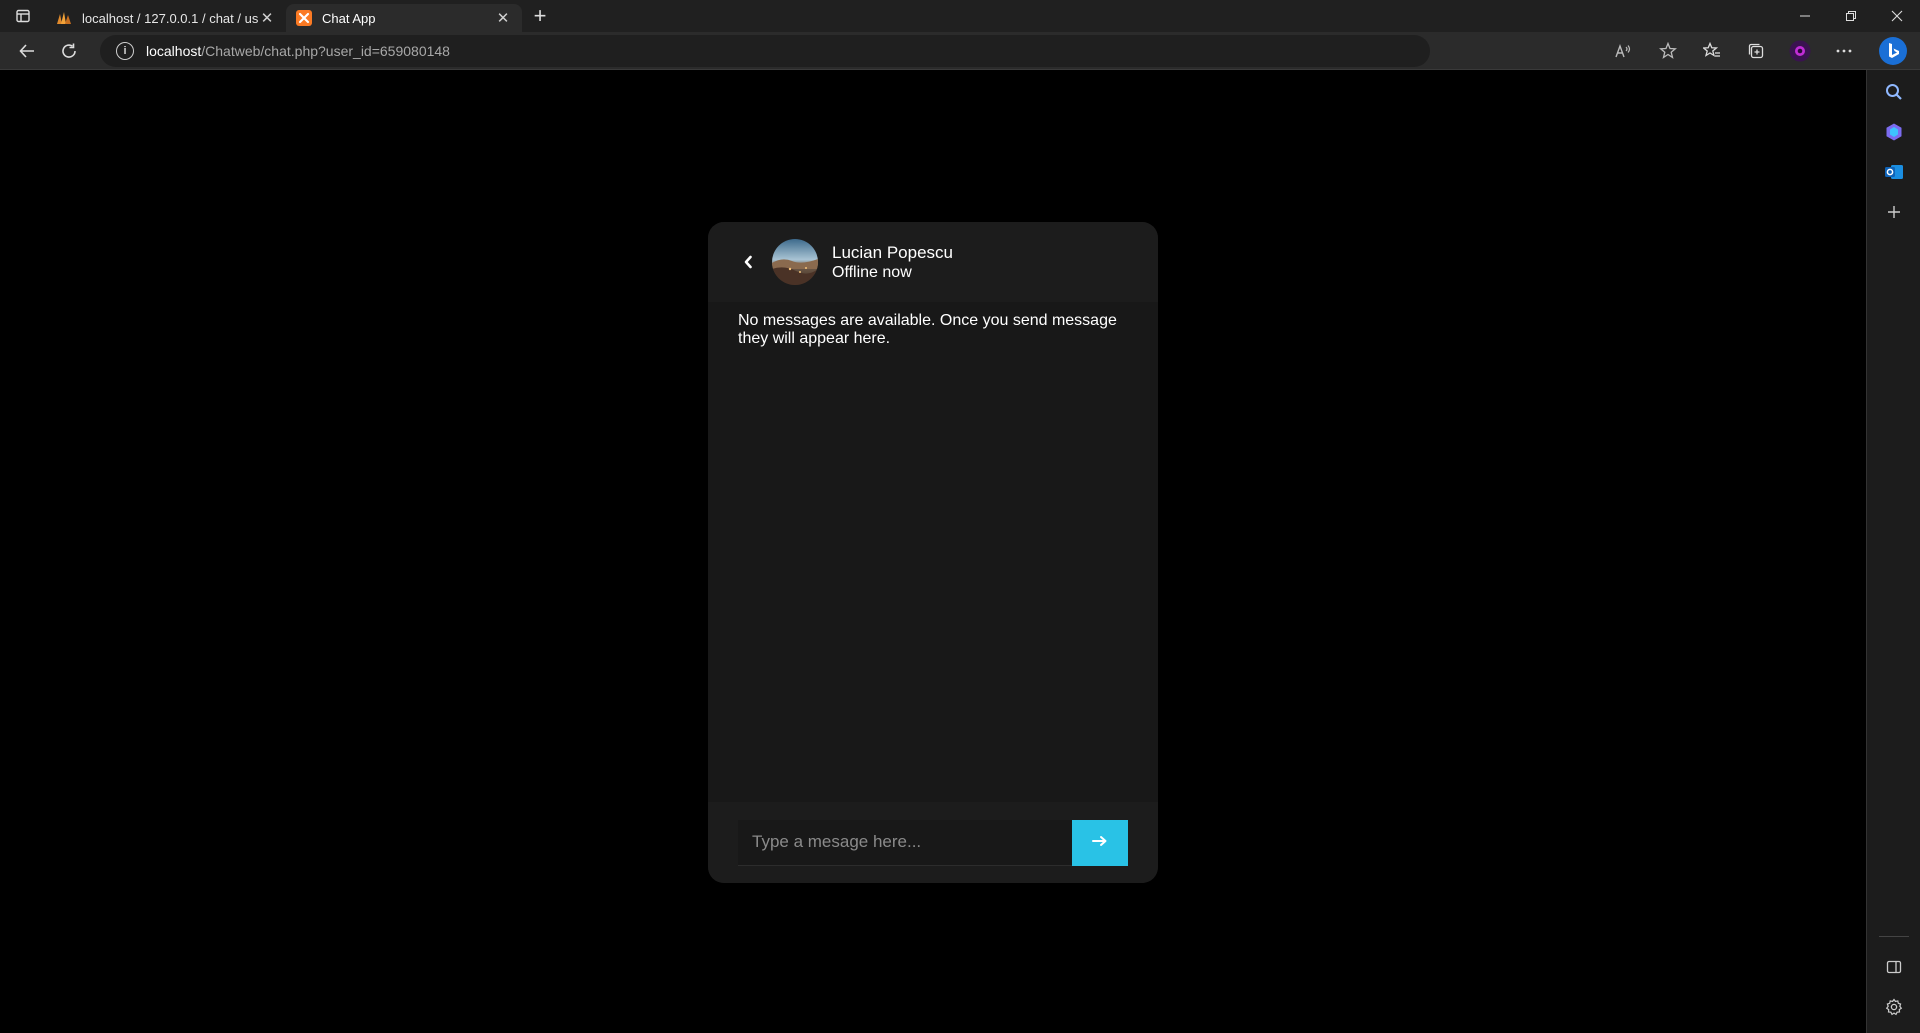 This screenshot has width=1920, height=1033. I want to click on settings-gear-icon, so click(1894, 1007).